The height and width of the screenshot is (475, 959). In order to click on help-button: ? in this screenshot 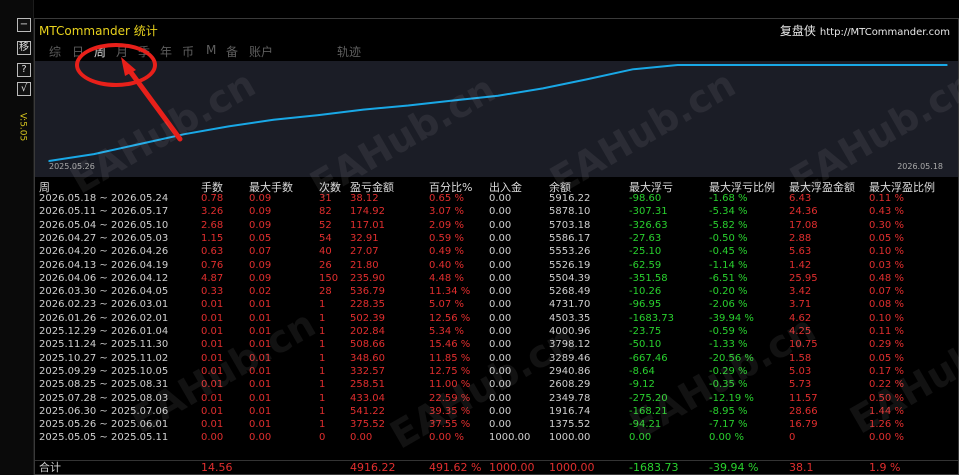, I will do `click(24, 70)`.